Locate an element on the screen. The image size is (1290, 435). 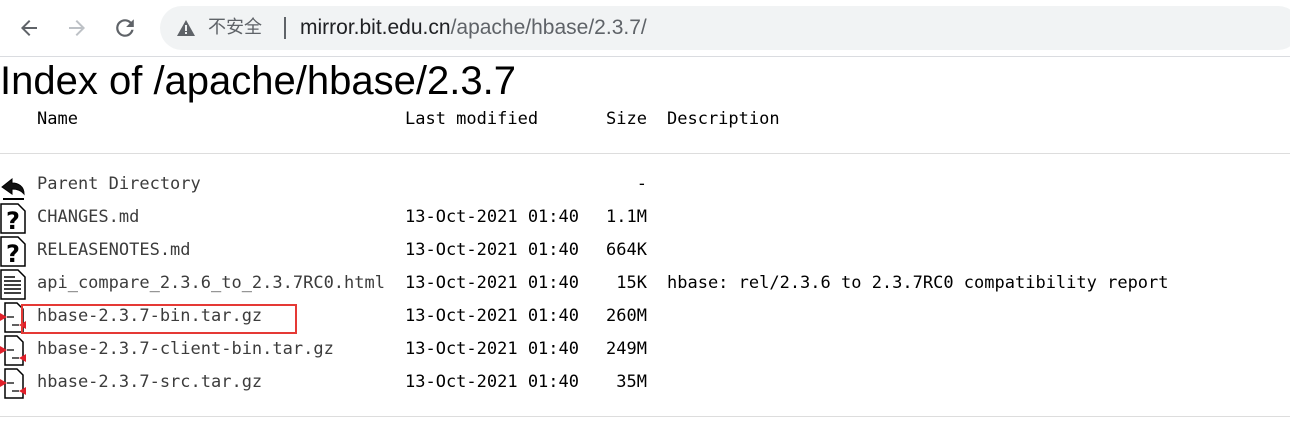
footer-divider is located at coordinates (645, 416).